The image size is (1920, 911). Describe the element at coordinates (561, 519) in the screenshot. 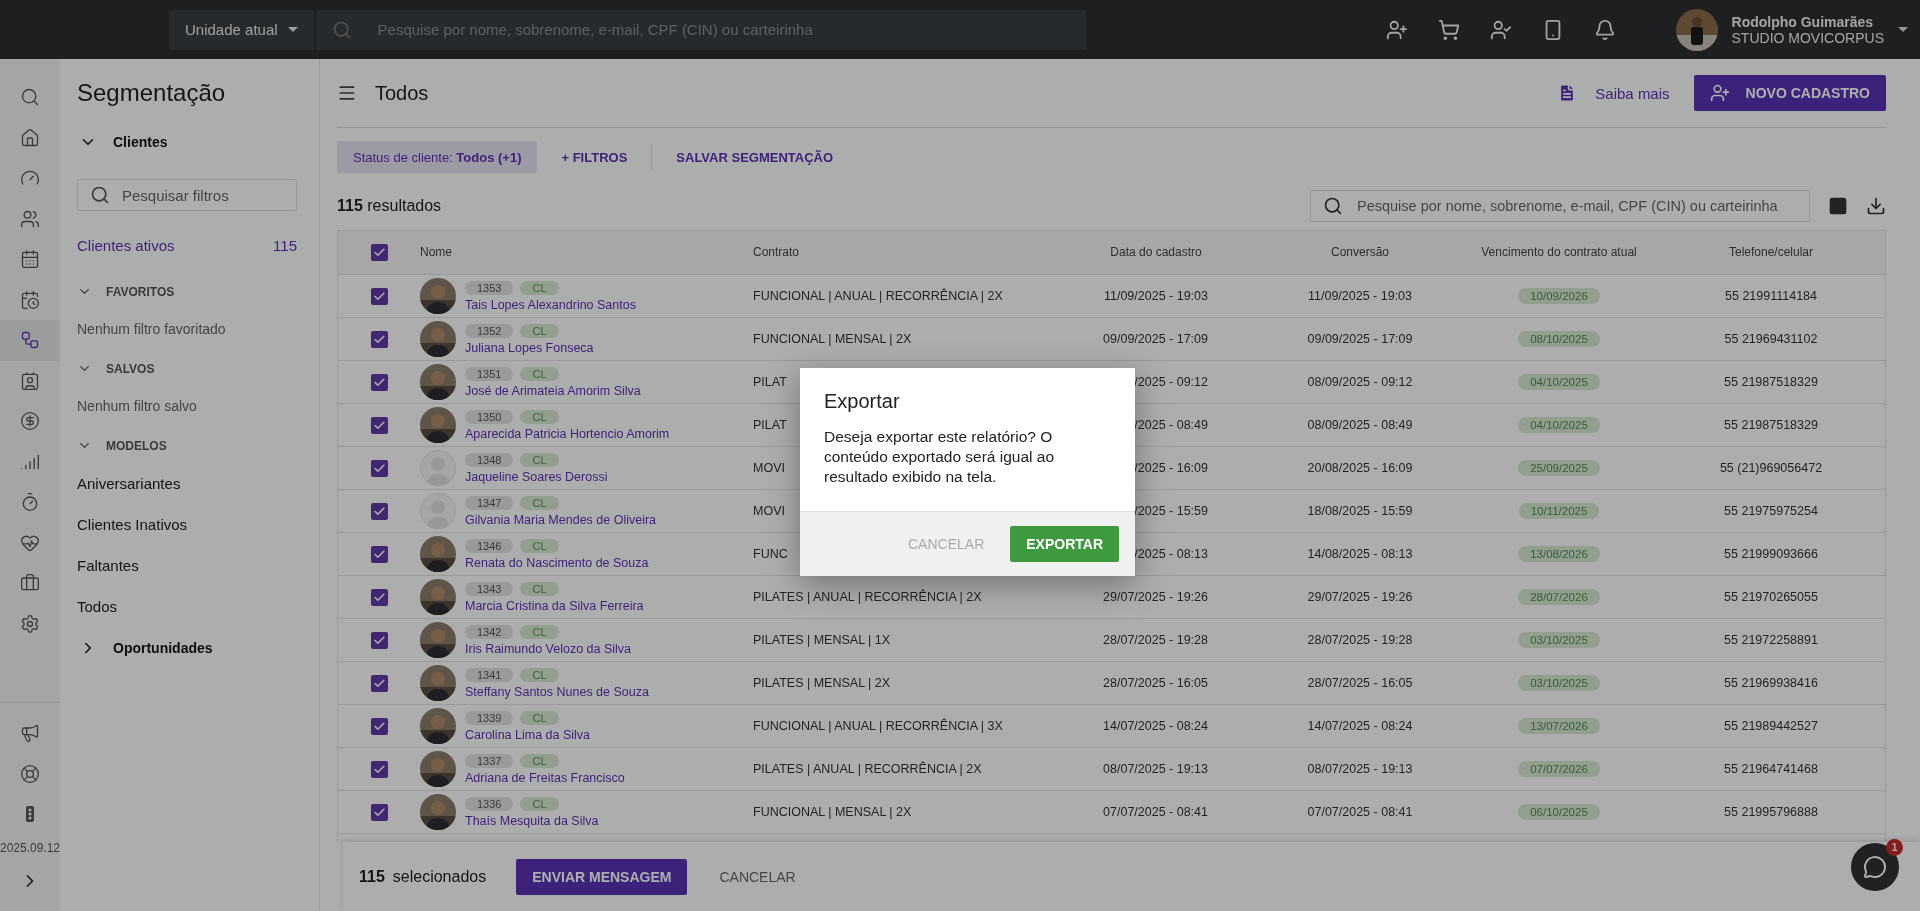

I see `client-name-link: Gilvania Maria Mendes de Oliveira` at that location.